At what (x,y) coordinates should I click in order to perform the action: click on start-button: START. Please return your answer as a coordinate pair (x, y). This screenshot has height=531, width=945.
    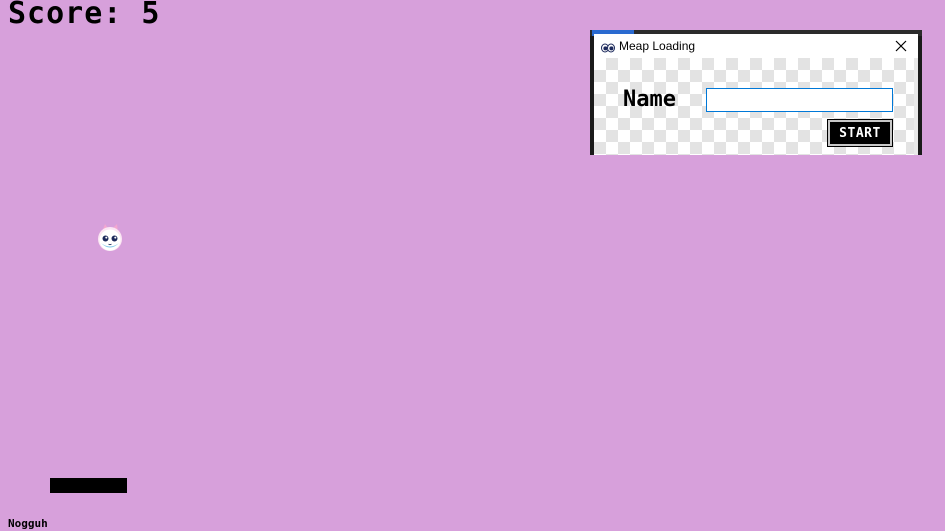
    Looking at the image, I should click on (860, 133).